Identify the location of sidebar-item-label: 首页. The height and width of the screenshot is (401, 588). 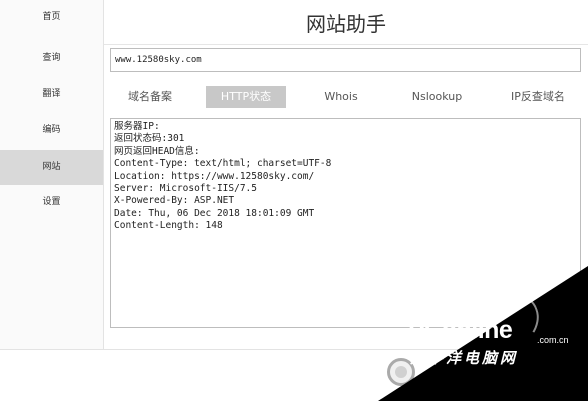
(51, 17).